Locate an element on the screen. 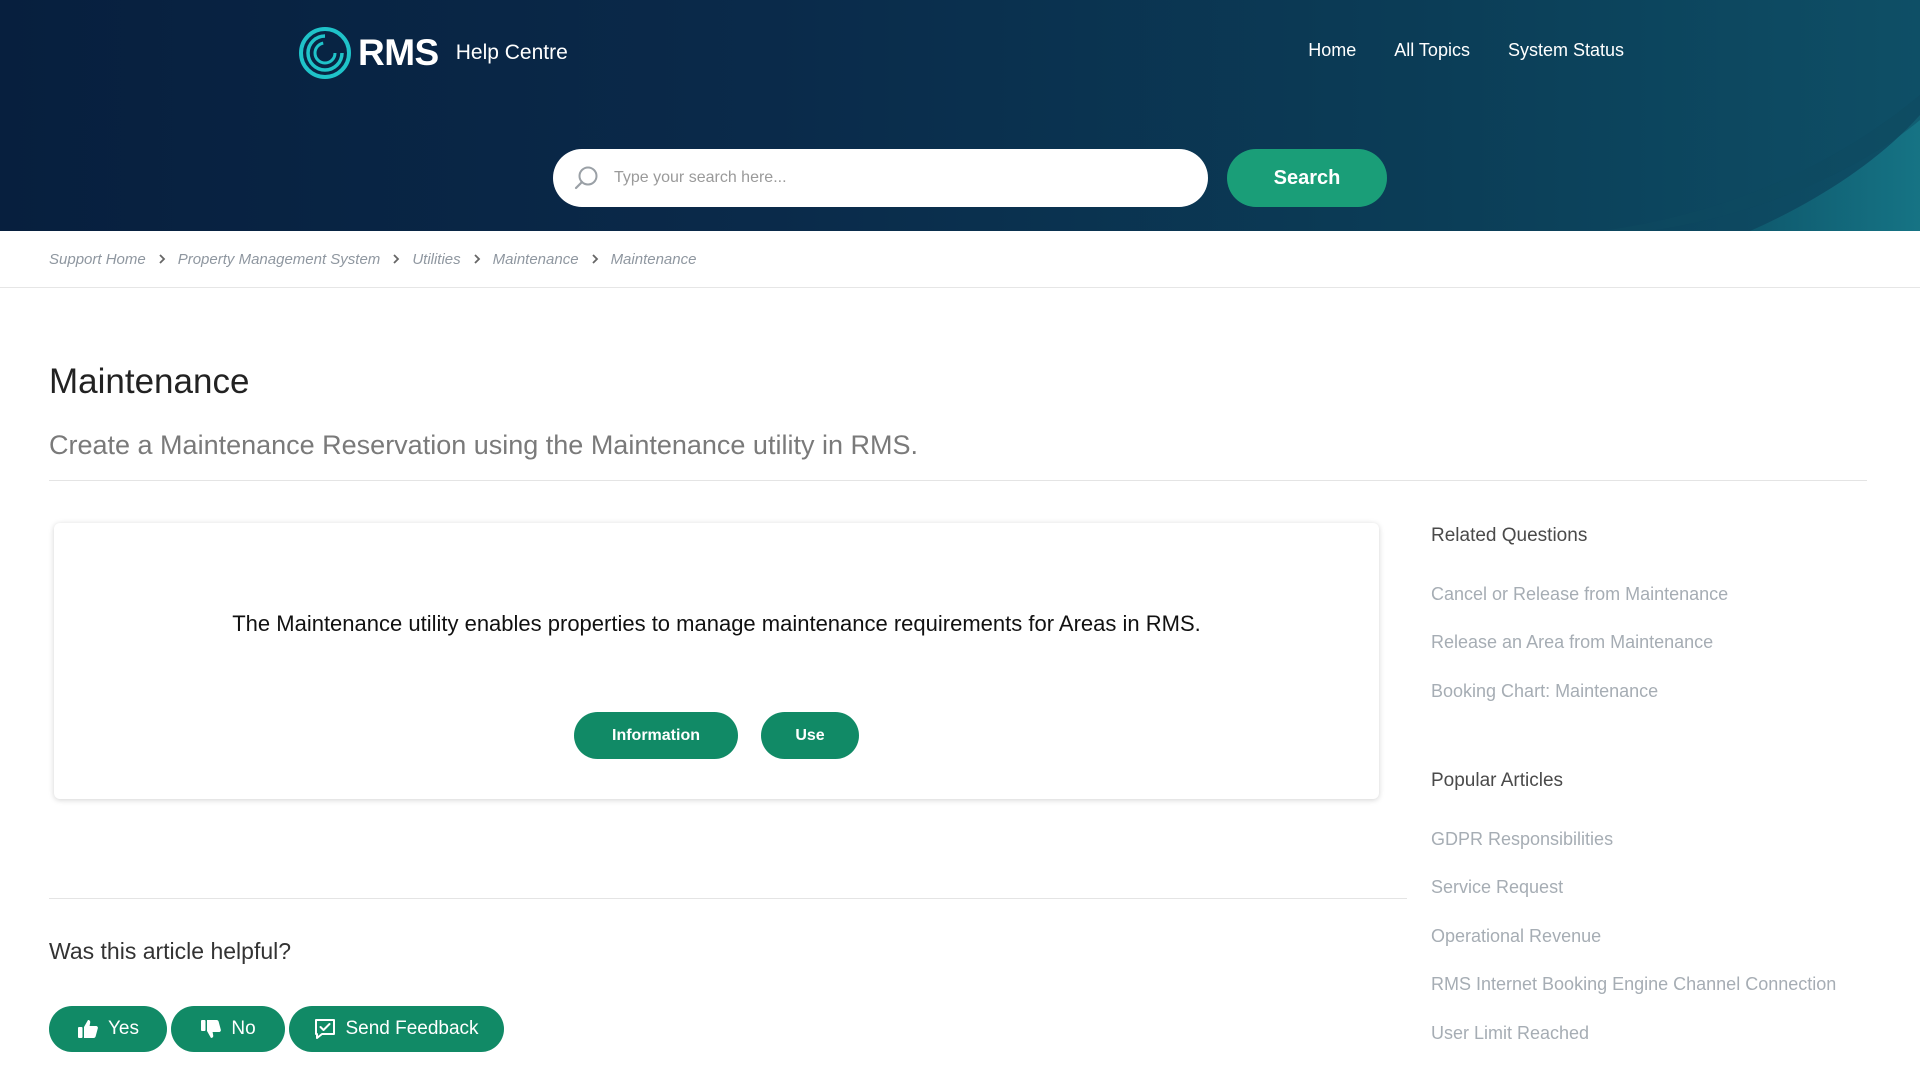 This screenshot has width=1920, height=1083. brand-subtitle: Help Centre is located at coordinates (511, 52).